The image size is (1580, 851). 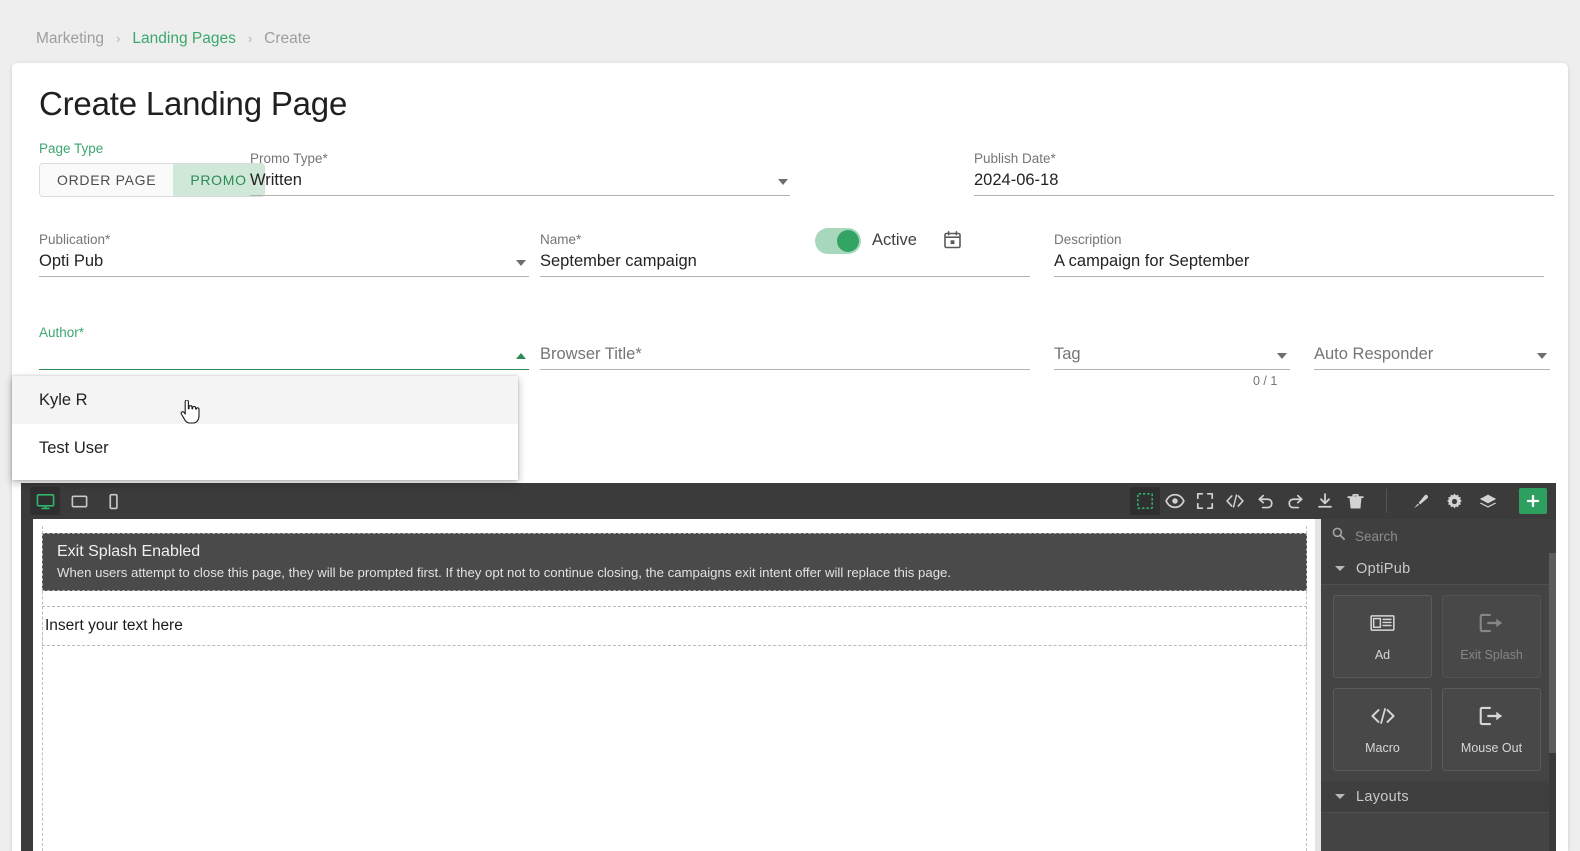 What do you see at coordinates (1382, 796) in the screenshot?
I see `blocks-section-label: Layouts` at bounding box center [1382, 796].